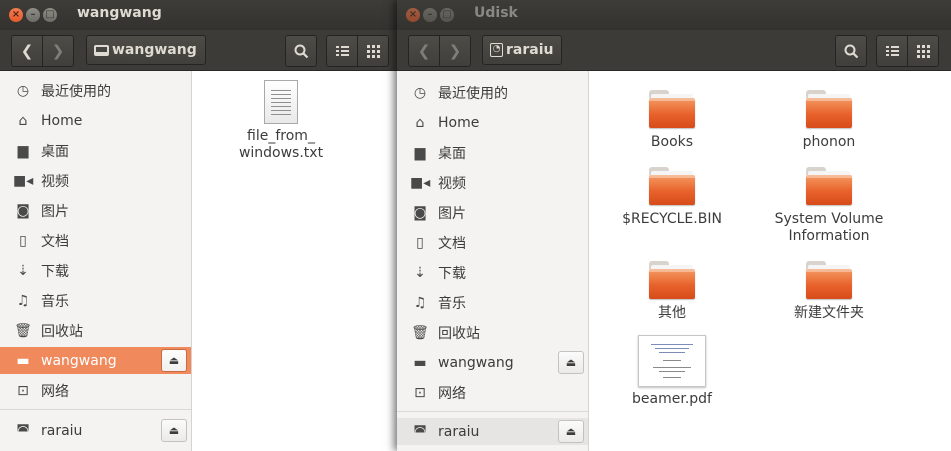 Image resolution: width=951 pixels, height=451 pixels. I want to click on sidebar-item-label: Home, so click(62, 120).